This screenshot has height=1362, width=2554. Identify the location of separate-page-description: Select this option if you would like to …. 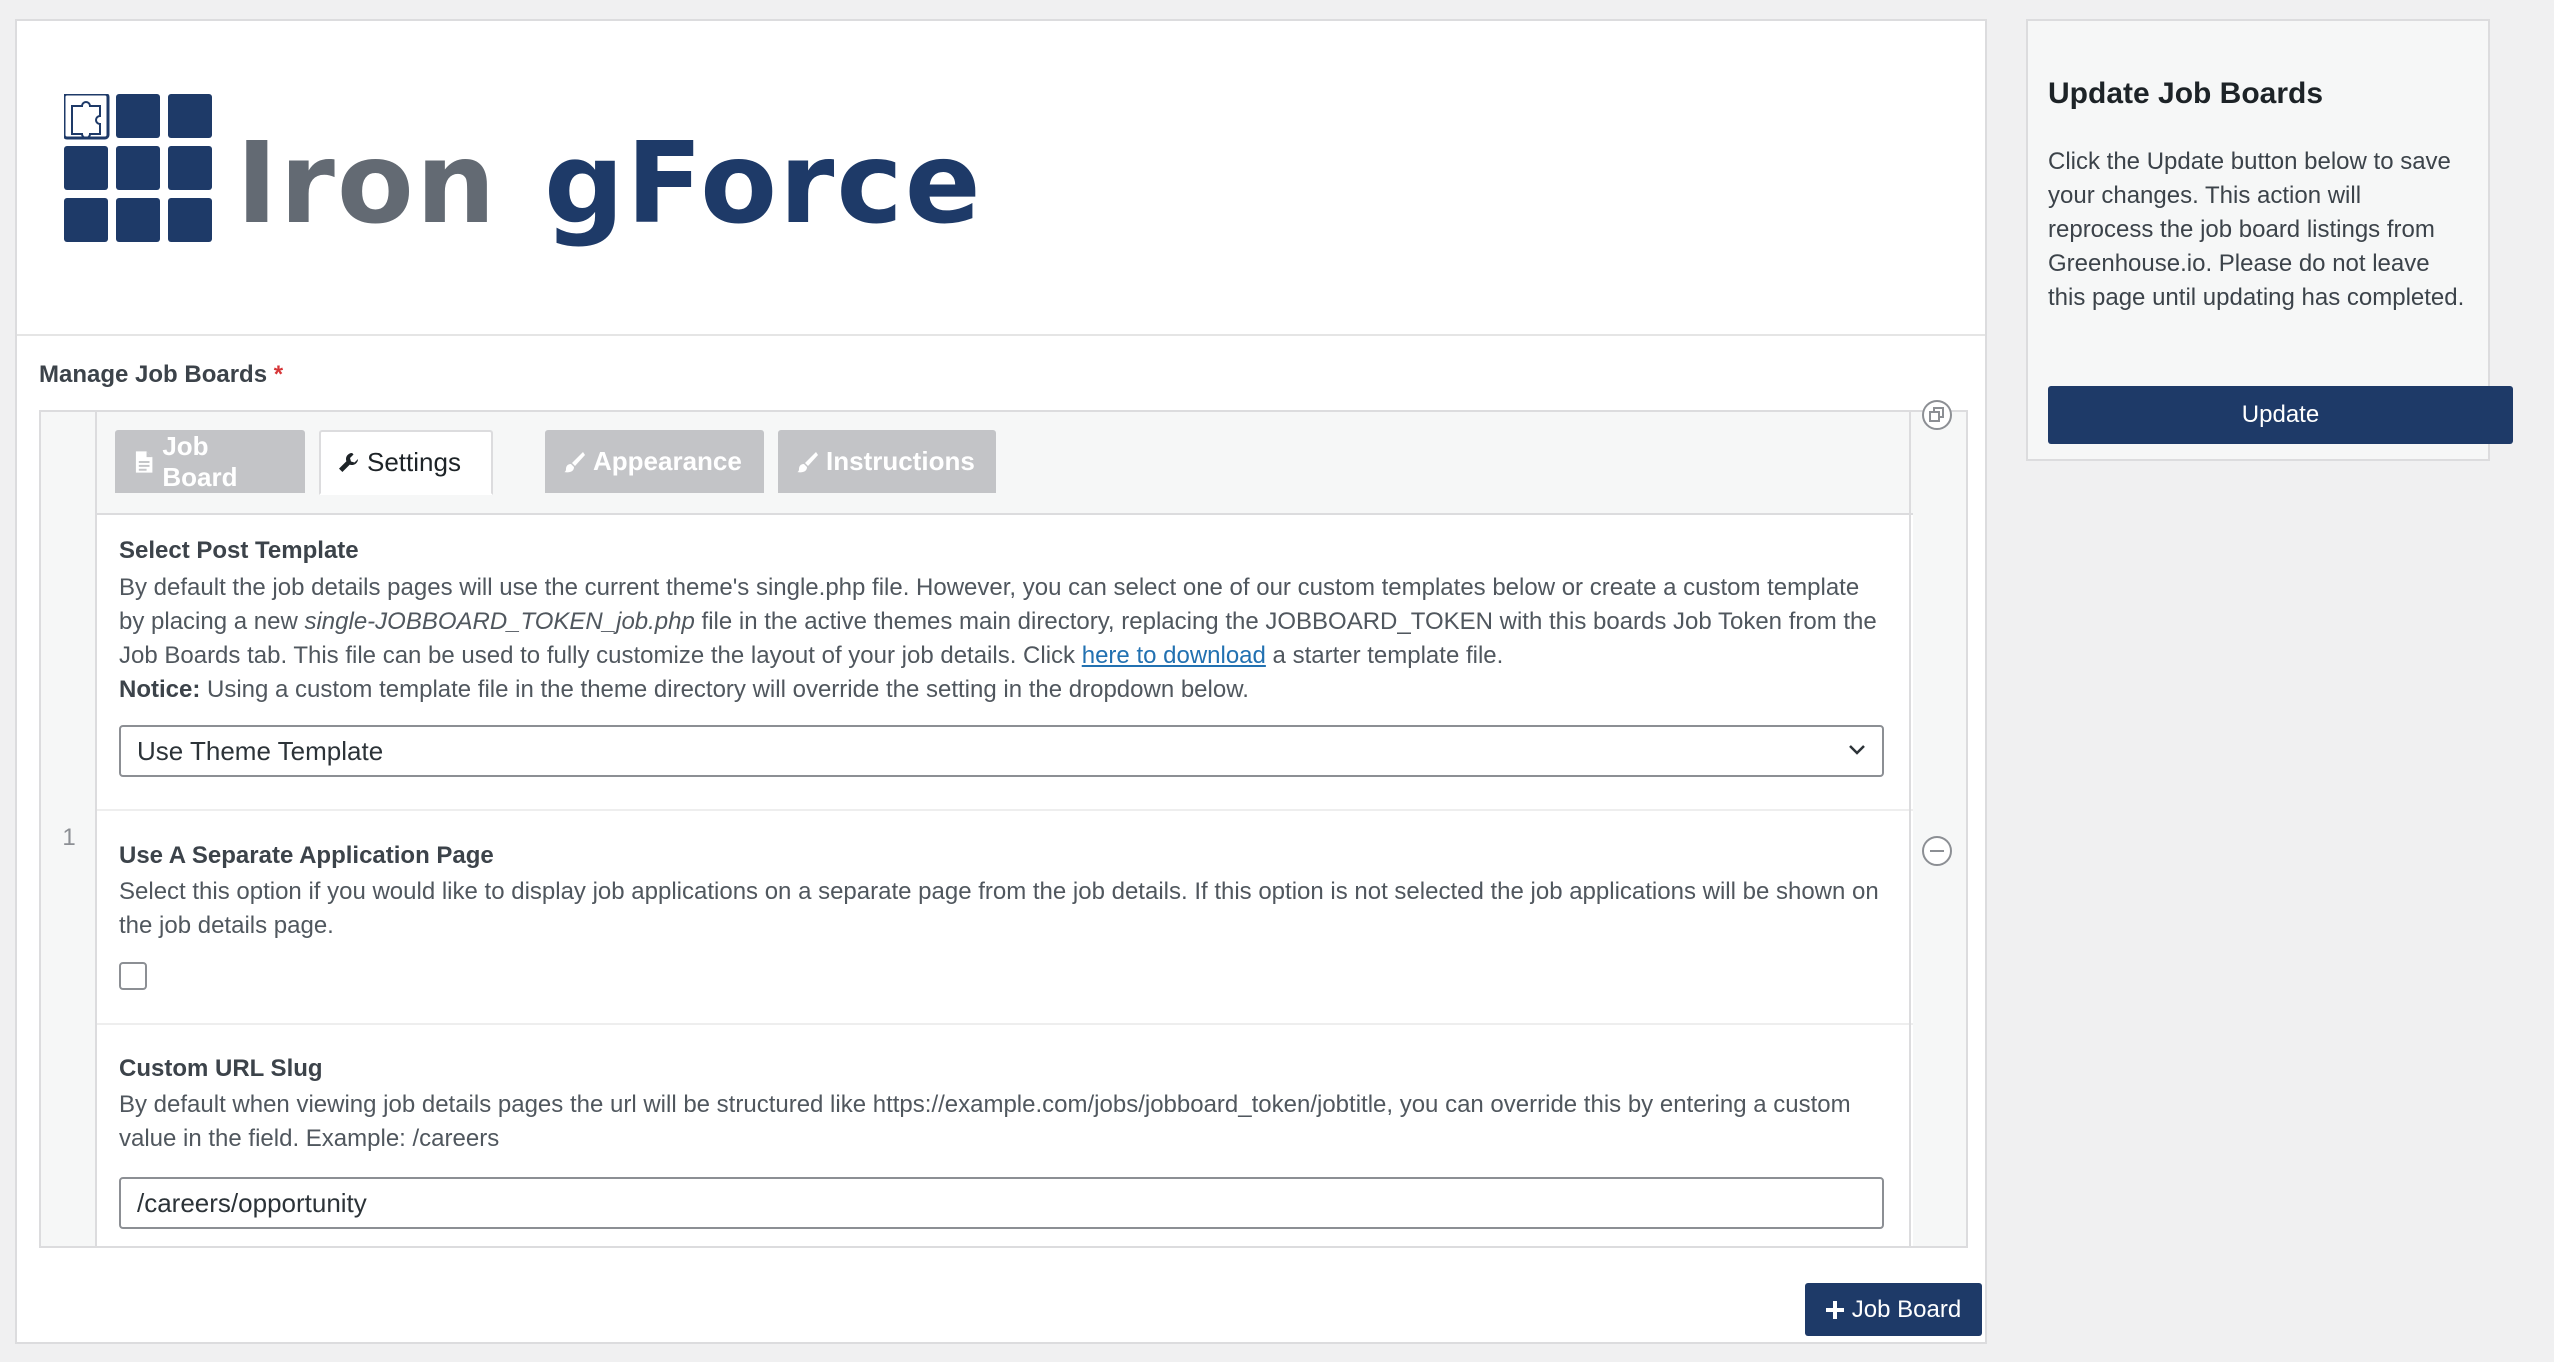
(999, 908).